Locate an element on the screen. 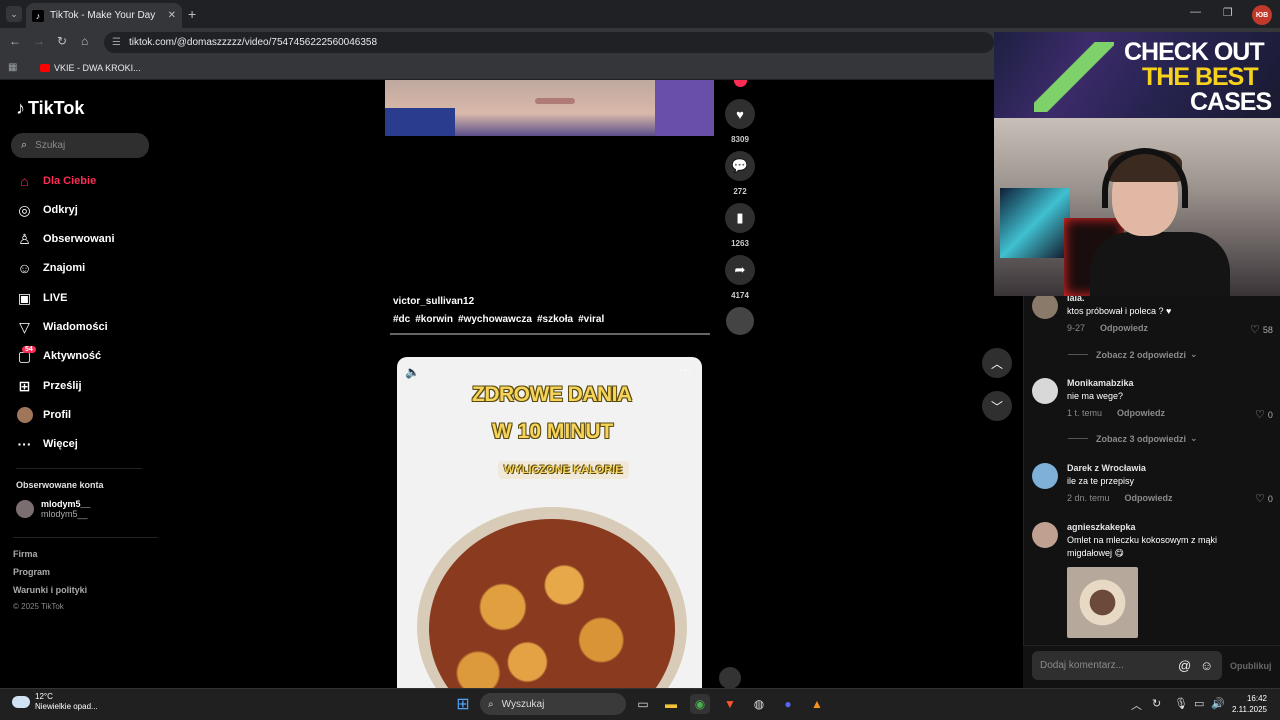 This screenshot has width=1280, height=720. minimize-button: — is located at coordinates (1195, 12).